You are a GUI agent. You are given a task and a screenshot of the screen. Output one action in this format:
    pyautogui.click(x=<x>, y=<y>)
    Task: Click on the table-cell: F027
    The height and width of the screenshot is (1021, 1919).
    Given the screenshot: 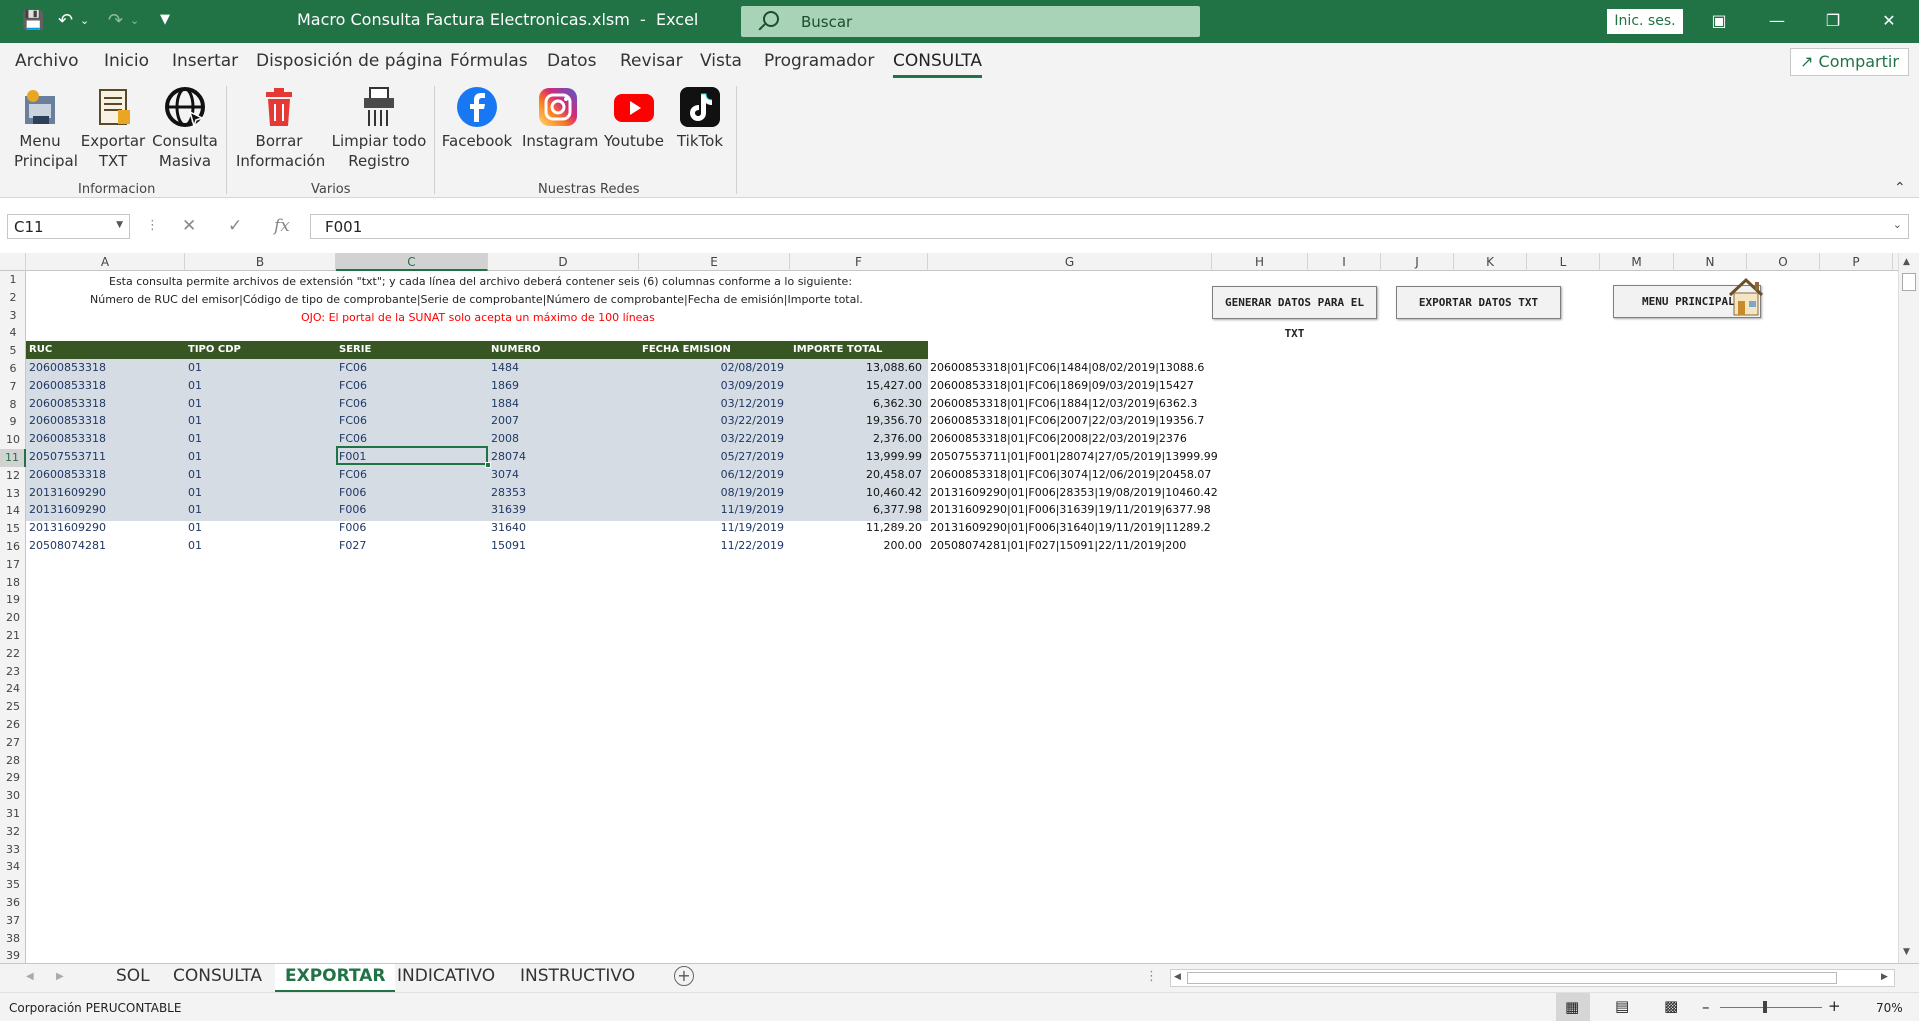 What is the action you would take?
    pyautogui.click(x=352, y=546)
    